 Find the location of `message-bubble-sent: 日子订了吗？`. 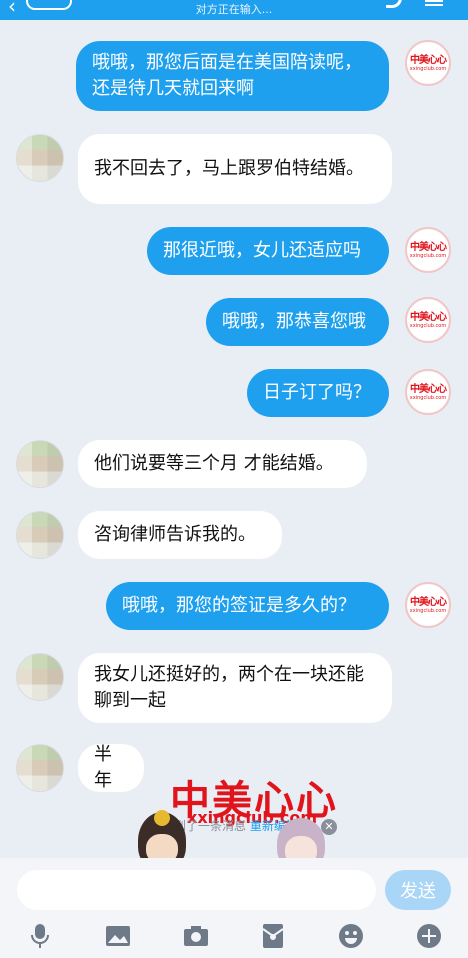

message-bubble-sent: 日子订了吗？ is located at coordinates (318, 393).